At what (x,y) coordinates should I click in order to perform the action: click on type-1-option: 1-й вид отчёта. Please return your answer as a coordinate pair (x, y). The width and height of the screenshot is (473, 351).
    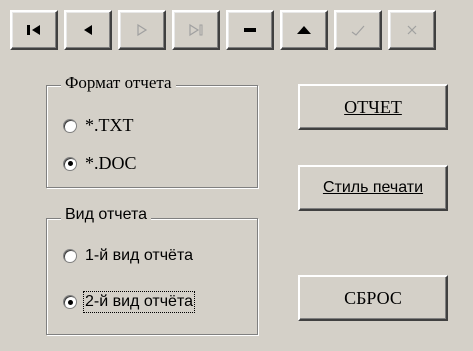
    Looking at the image, I should click on (128, 256).